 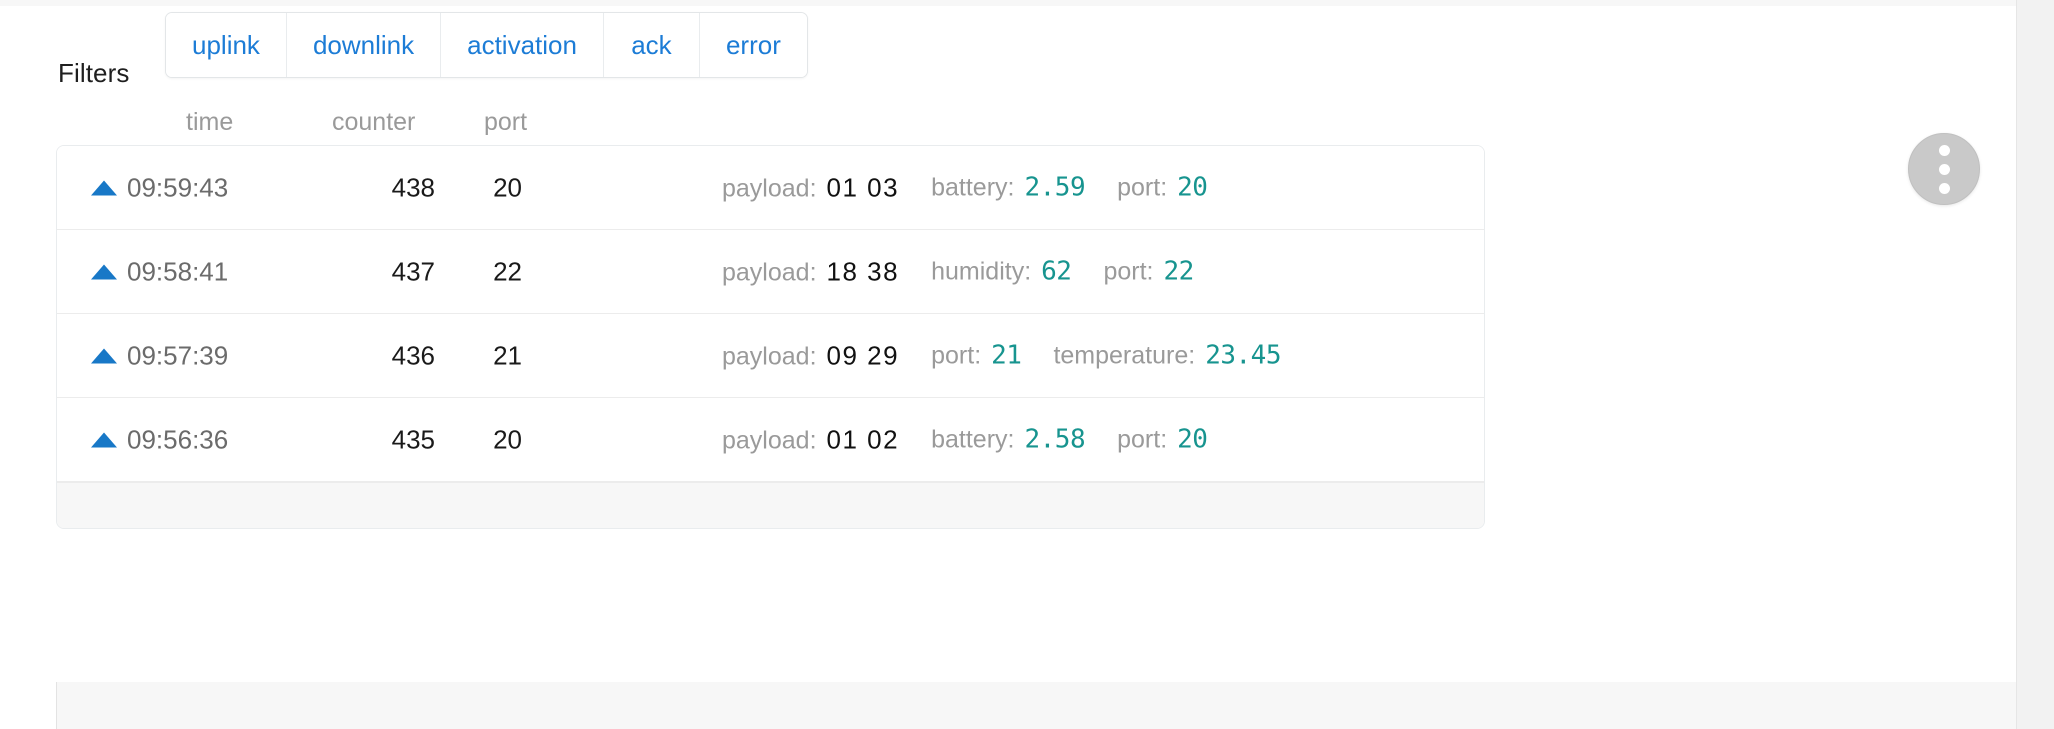 I want to click on filter-button-error: error, so click(x=753, y=45).